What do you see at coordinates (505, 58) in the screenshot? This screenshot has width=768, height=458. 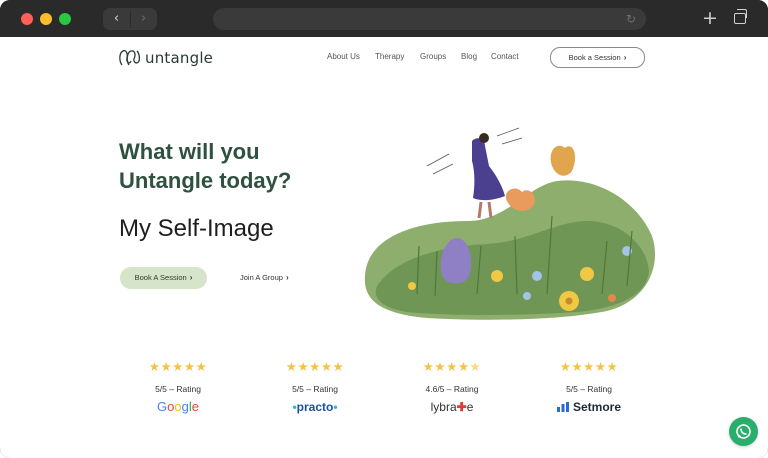 I see `nav-contact: Contact` at bounding box center [505, 58].